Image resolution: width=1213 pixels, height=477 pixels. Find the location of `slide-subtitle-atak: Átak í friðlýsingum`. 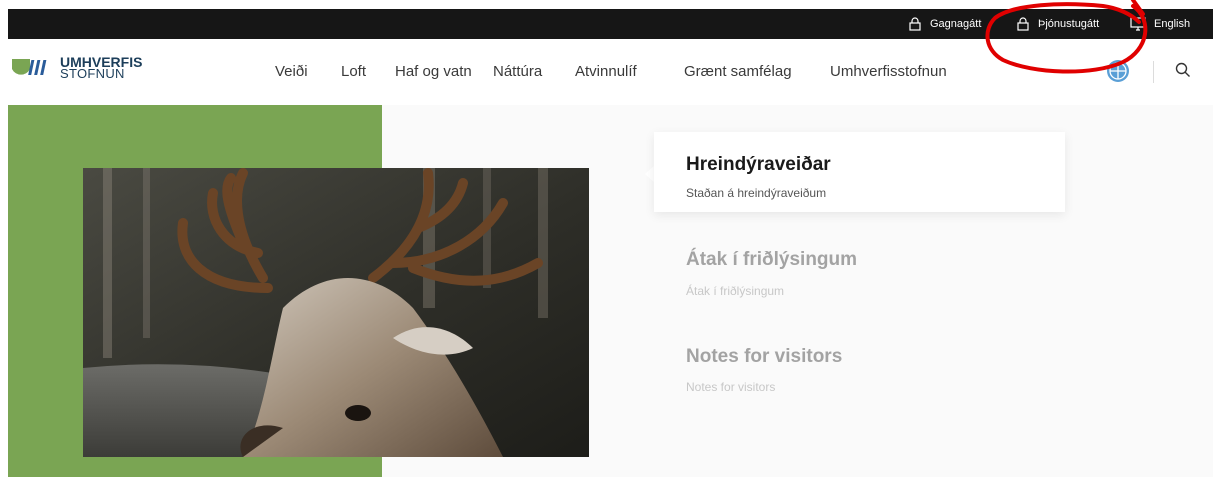

slide-subtitle-atak: Átak í friðlýsingum is located at coordinates (735, 291).